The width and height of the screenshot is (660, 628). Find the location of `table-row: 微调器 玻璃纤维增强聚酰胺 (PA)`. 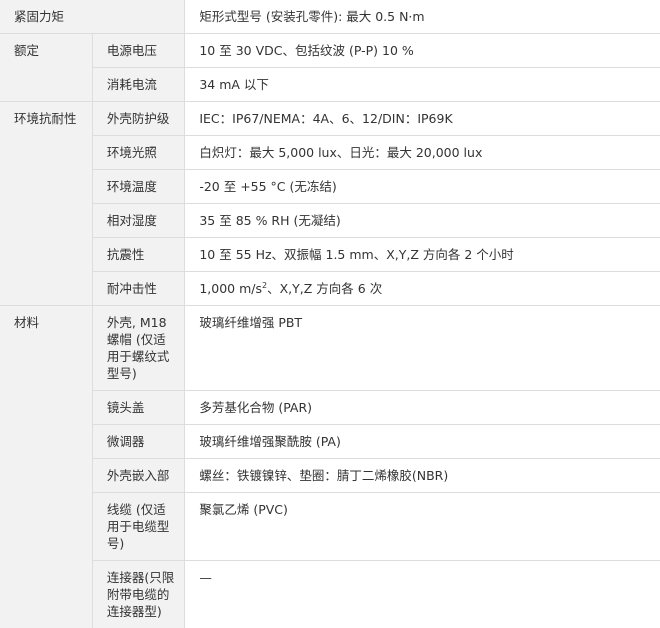

table-row: 微调器 玻璃纤维增强聚酰胺 (PA) is located at coordinates (330, 442).